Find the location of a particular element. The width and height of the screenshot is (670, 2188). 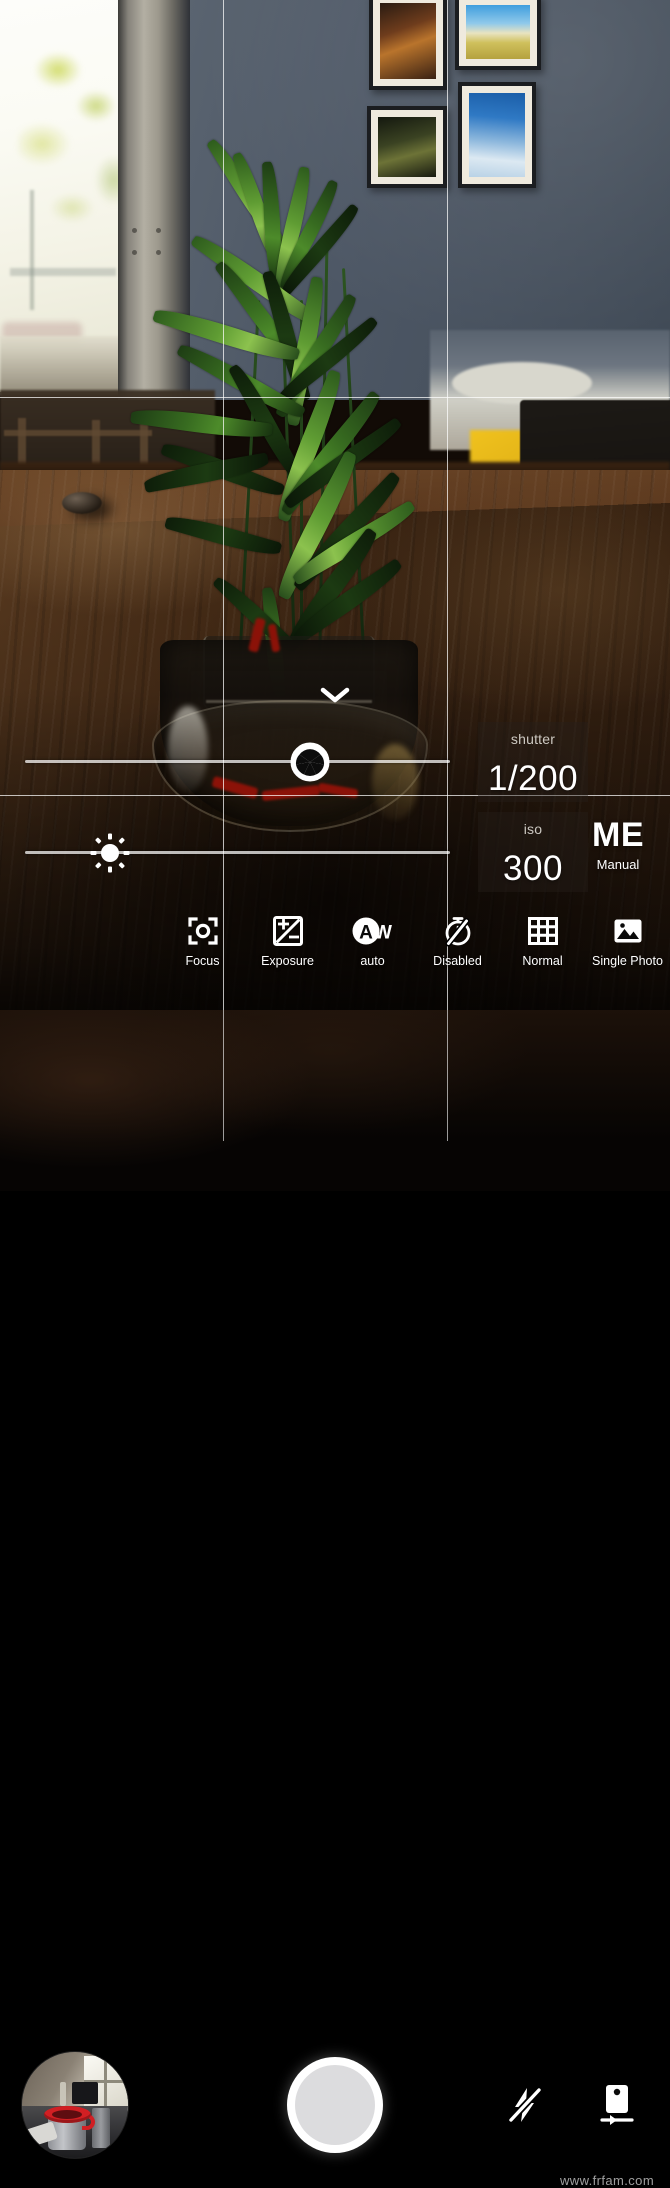

flash-off-icon is located at coordinates (525, 2105).